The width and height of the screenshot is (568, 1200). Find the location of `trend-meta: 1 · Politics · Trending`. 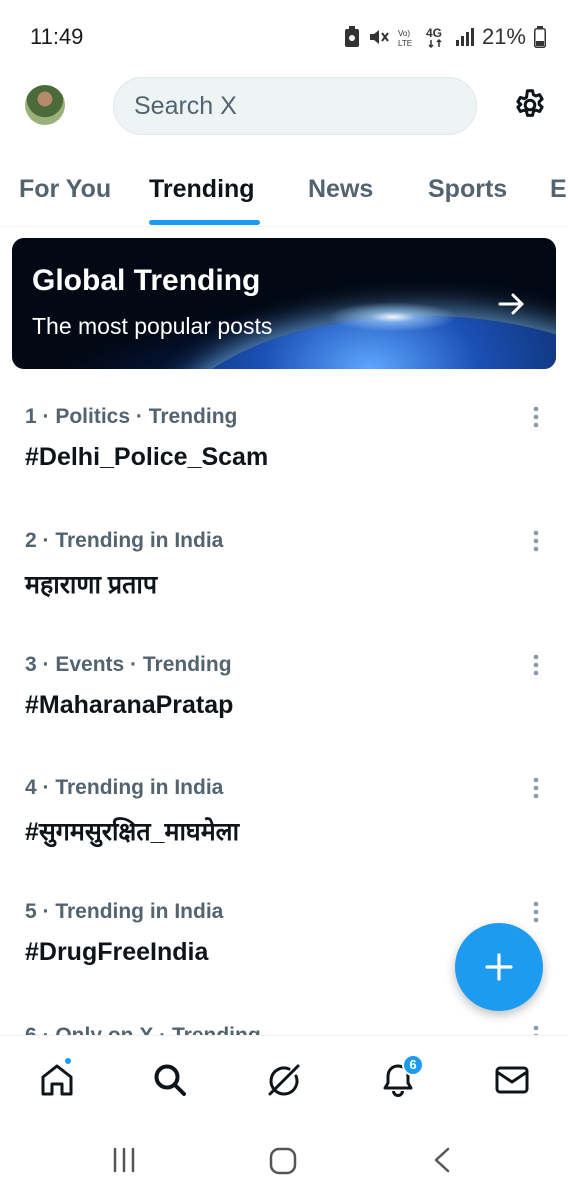

trend-meta: 1 · Politics · Trending is located at coordinates (131, 416).